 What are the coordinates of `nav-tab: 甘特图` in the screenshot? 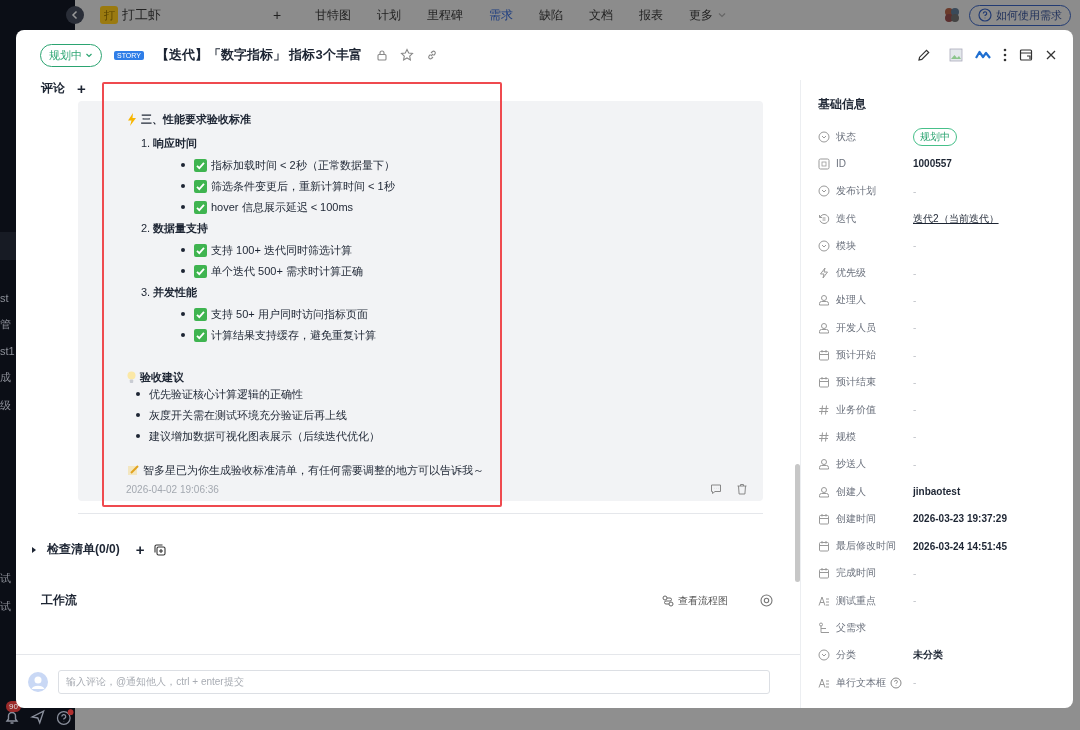 It's located at (333, 15).